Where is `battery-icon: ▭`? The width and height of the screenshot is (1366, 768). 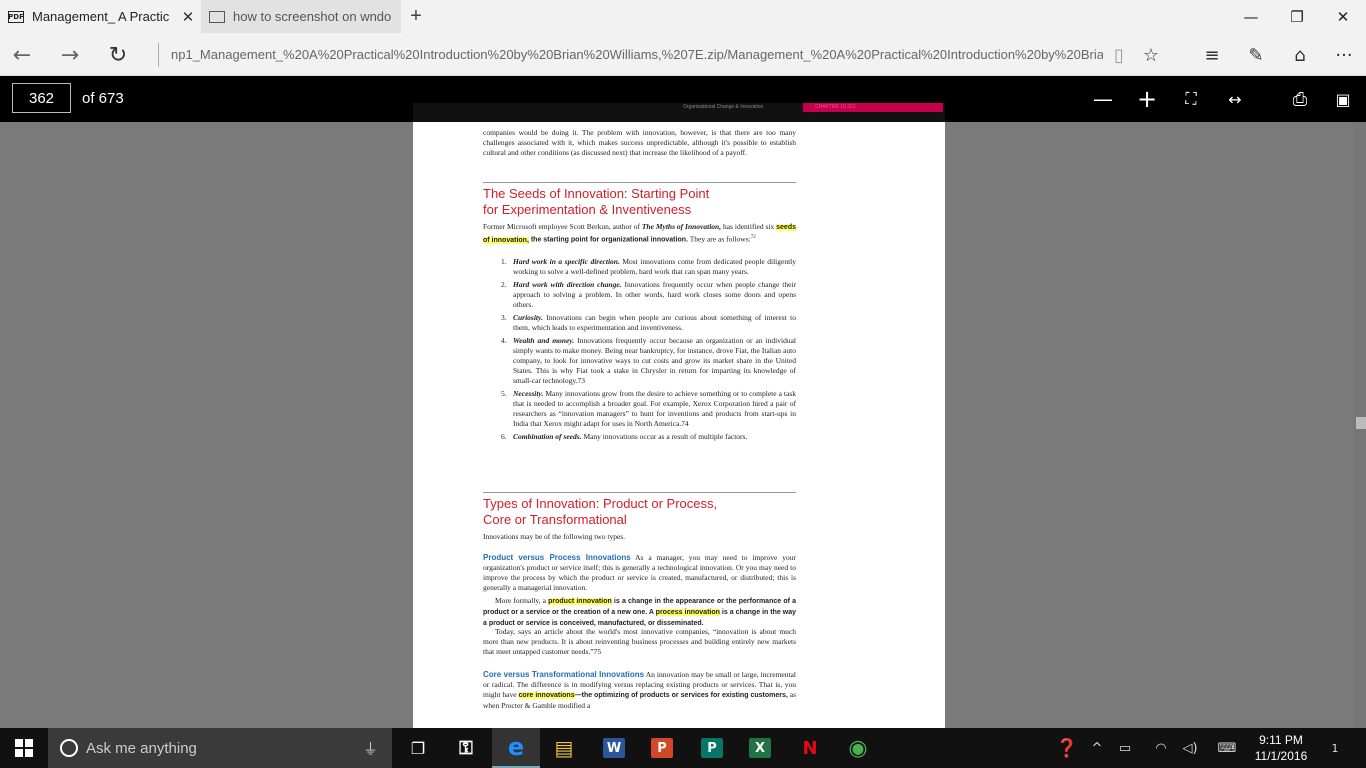 battery-icon: ▭ is located at coordinates (1125, 748).